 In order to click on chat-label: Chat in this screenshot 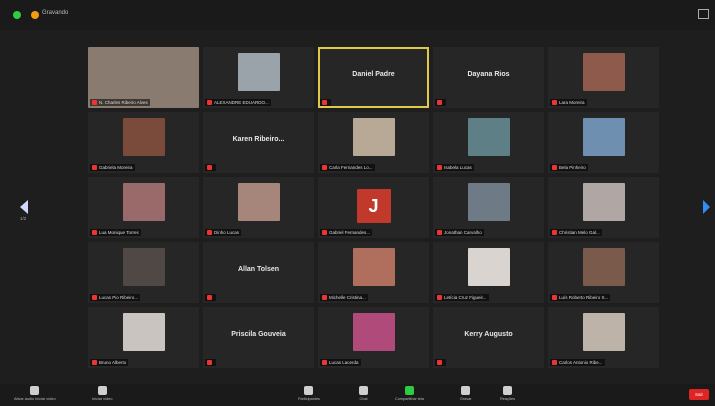, I will do `click(363, 399)`.